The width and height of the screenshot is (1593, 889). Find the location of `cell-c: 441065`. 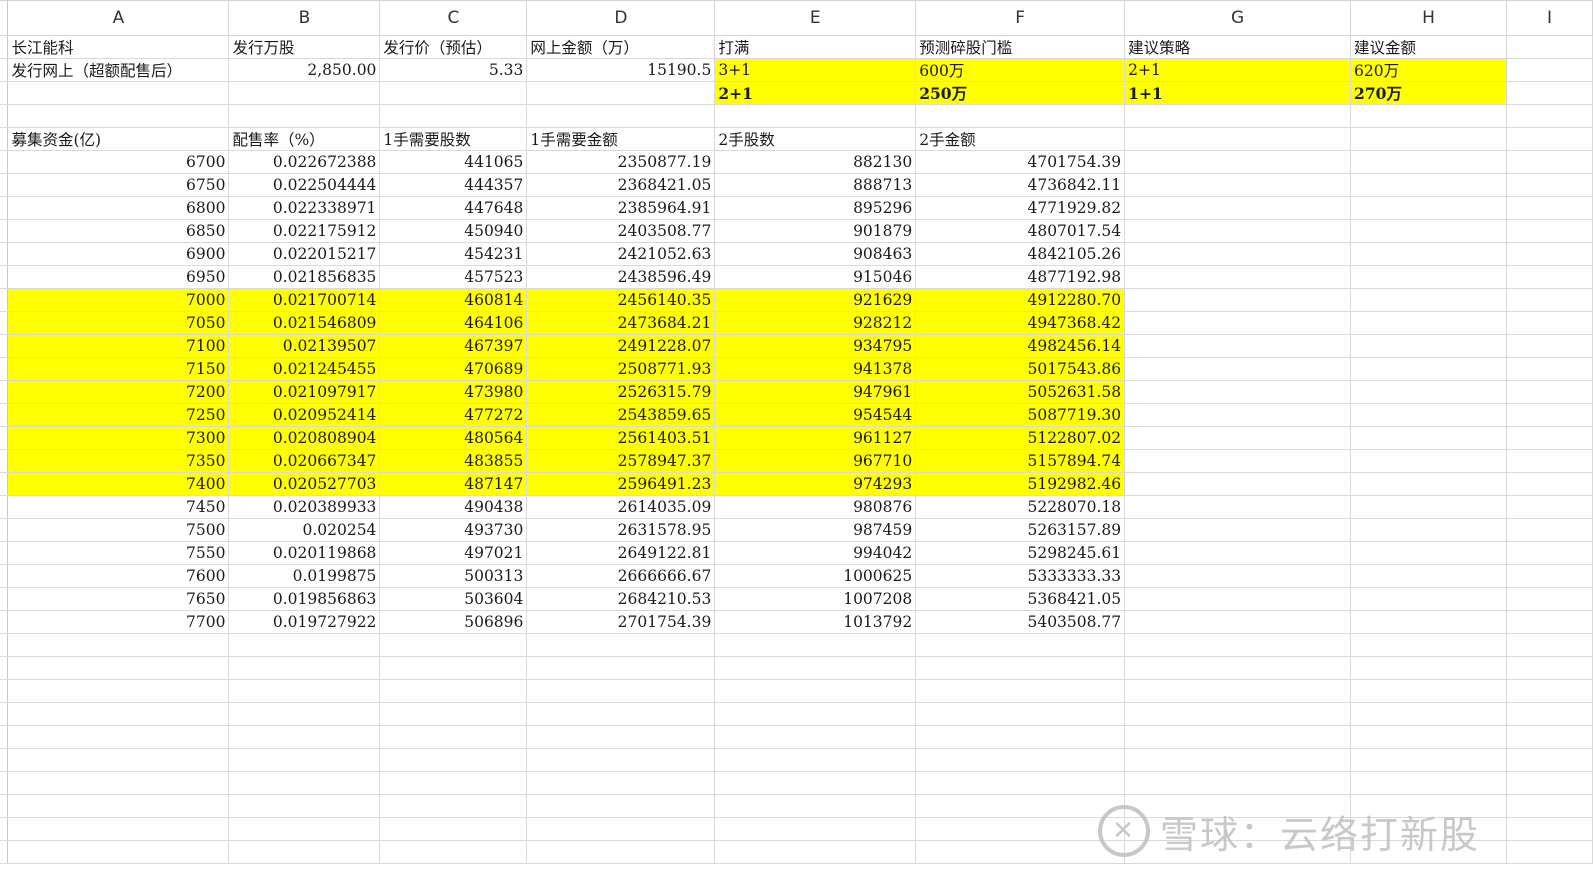

cell-c: 441065 is located at coordinates (453, 162).